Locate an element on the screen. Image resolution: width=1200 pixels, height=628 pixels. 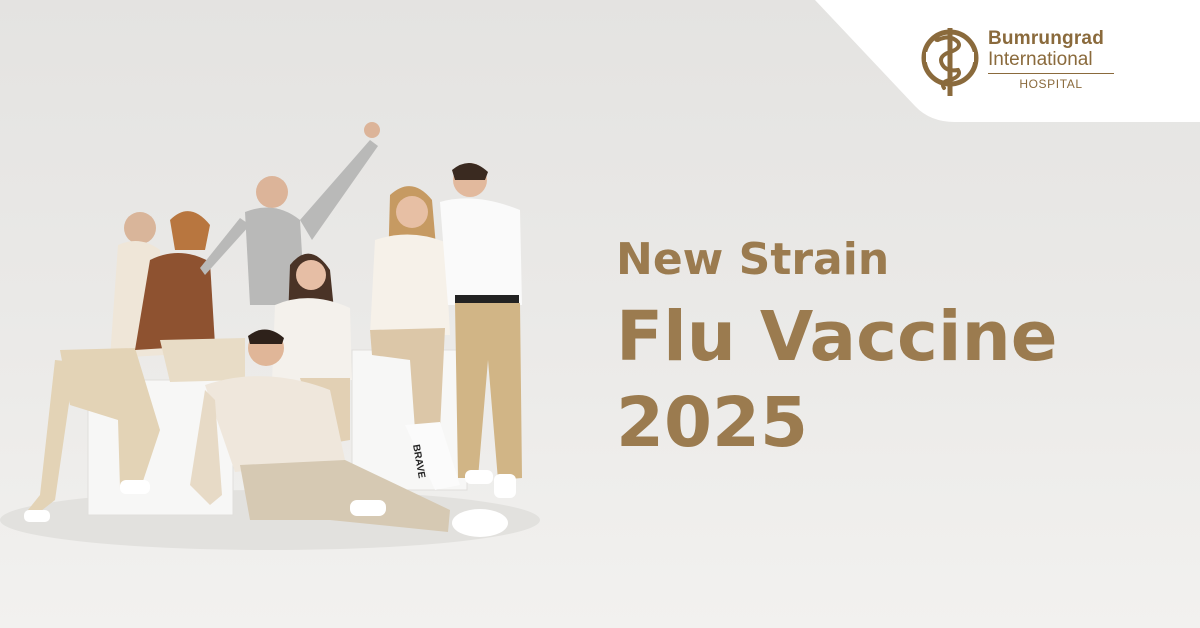
logo-name-line2: International is located at coordinates (1040, 59).